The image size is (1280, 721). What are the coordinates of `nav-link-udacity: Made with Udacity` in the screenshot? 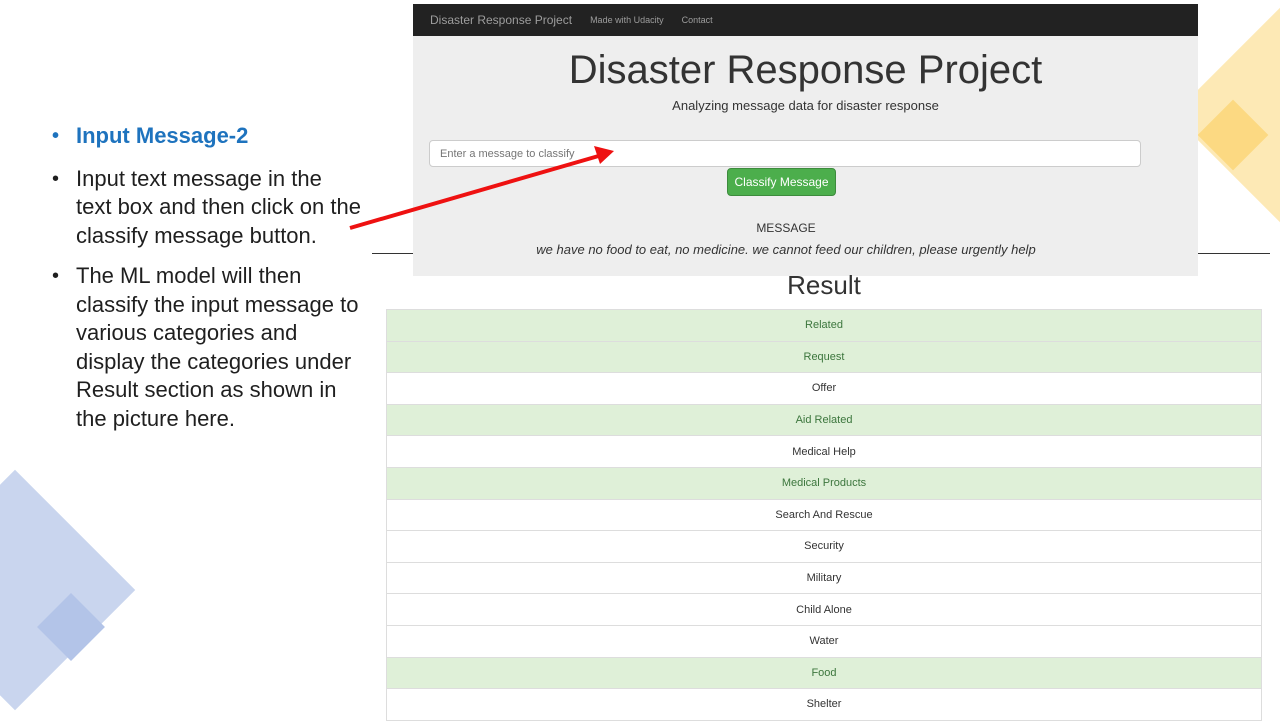 It's located at (627, 20).